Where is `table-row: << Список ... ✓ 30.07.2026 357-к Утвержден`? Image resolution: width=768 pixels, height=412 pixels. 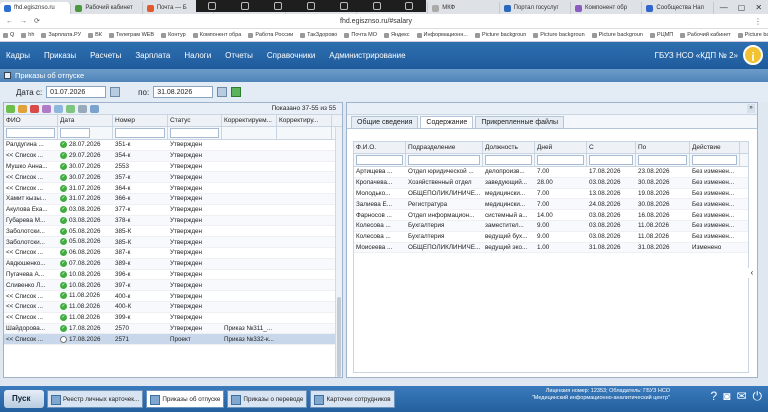 table-row: << Список ... ✓ 30.07.2026 357-к Утвержден is located at coordinates (173, 178).